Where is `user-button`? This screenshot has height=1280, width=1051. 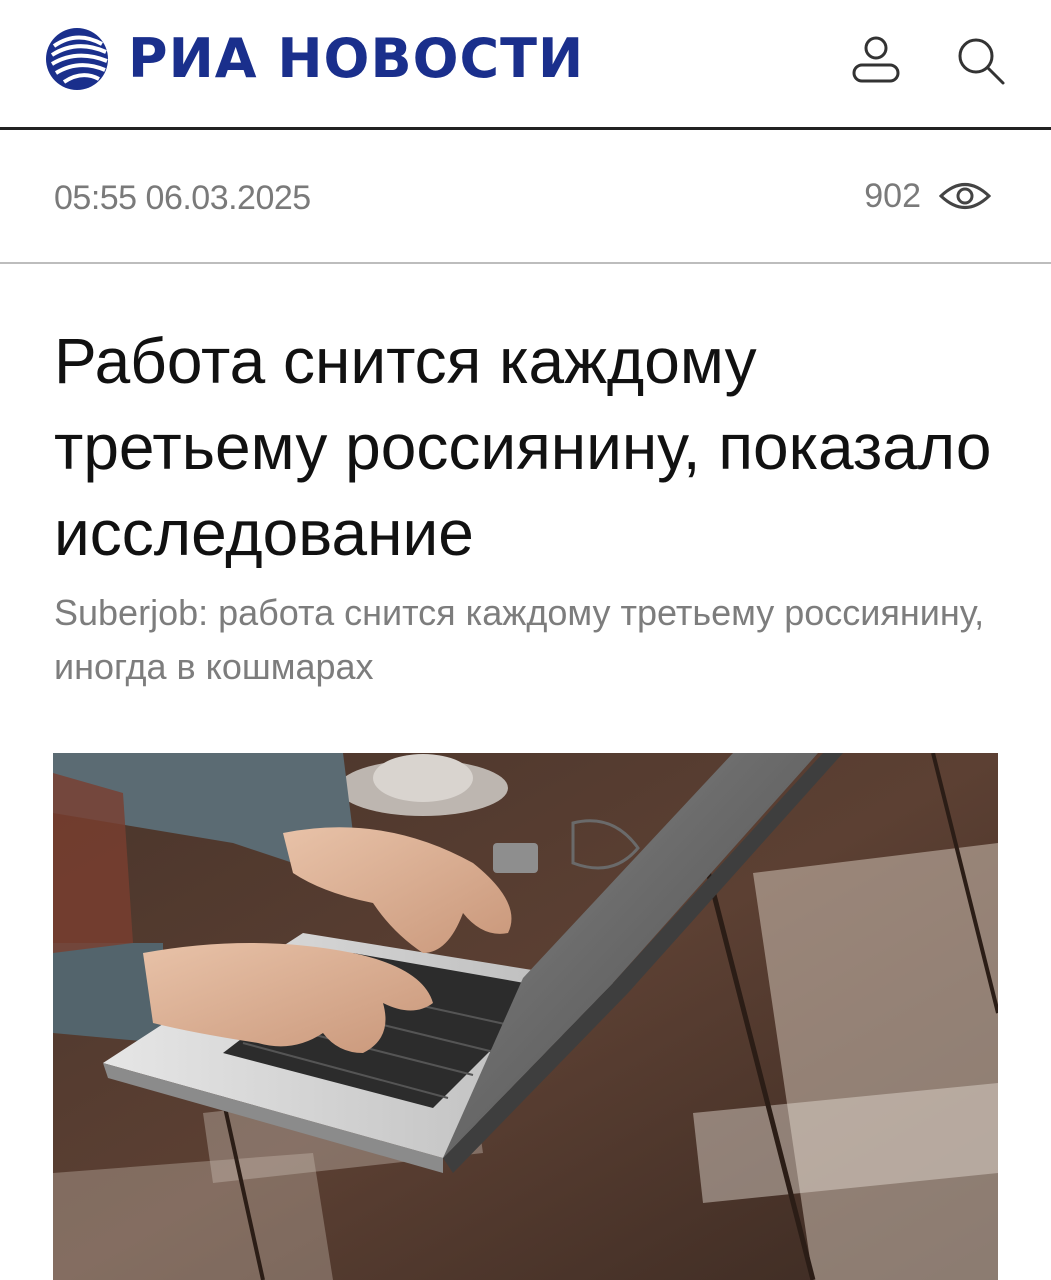
user-button is located at coordinates (876, 60).